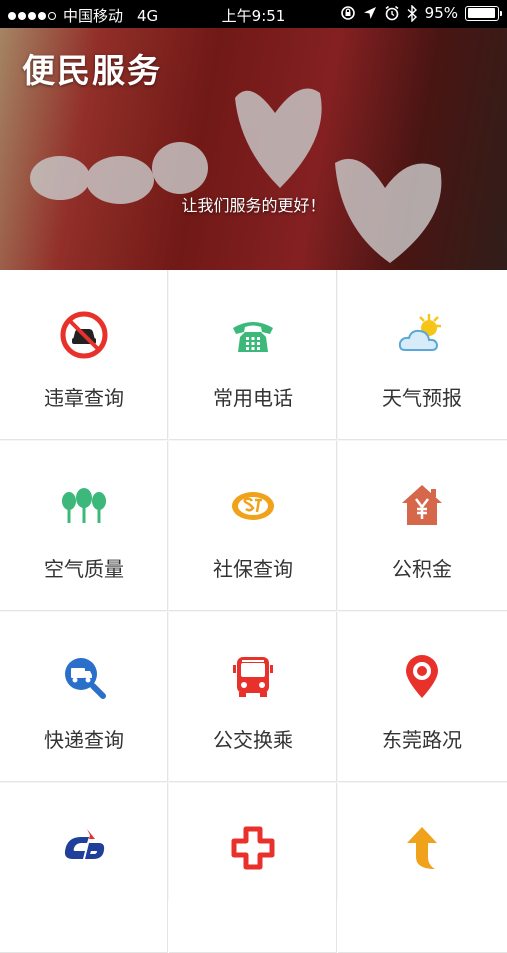  I want to click on service-label: 天气预报, so click(422, 398).